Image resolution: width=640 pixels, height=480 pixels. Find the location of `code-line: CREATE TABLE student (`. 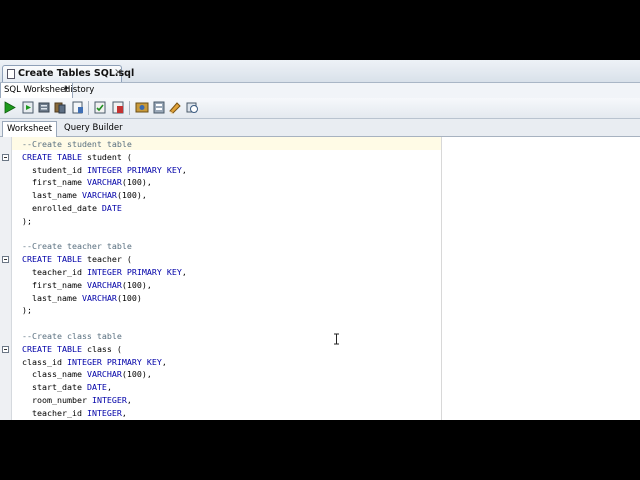

code-line: CREATE TABLE student ( is located at coordinates (77, 157).